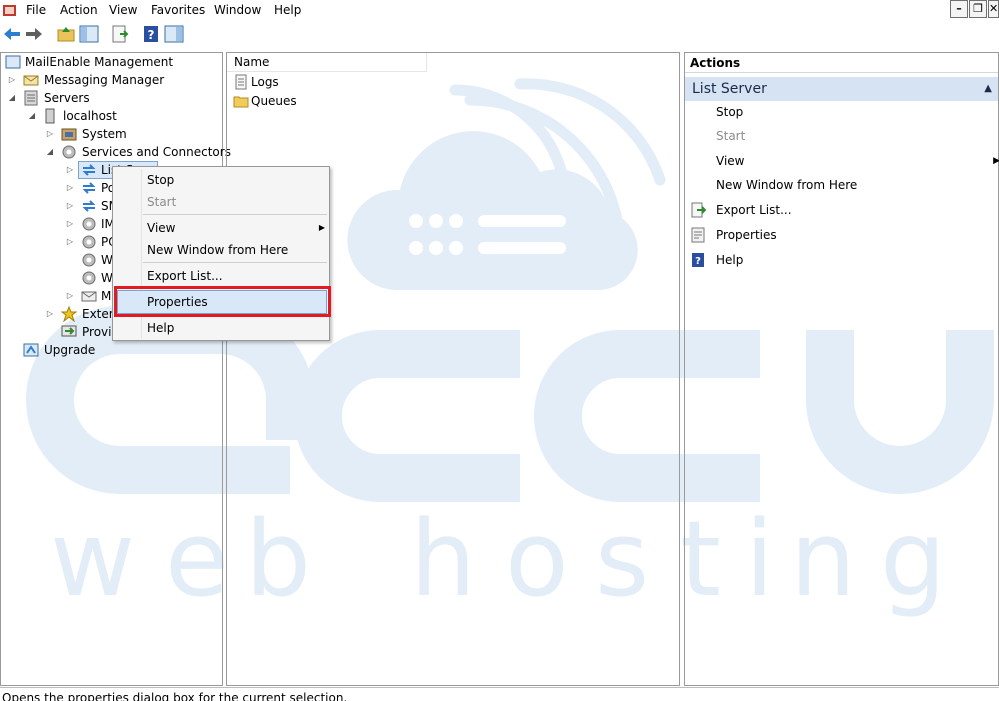 This screenshot has height=701, width=999. Describe the element at coordinates (959, 9) in the screenshot. I see `minimize-button: –` at that location.